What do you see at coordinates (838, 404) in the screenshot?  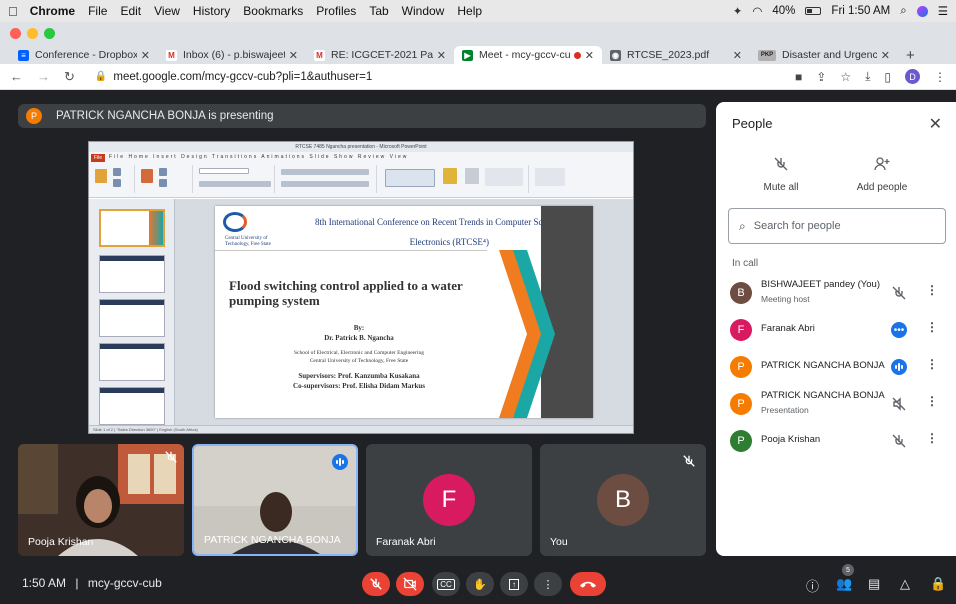 I see `participant-row: P PATRICK NGANCHA BONJA Presentation ⋮` at bounding box center [838, 404].